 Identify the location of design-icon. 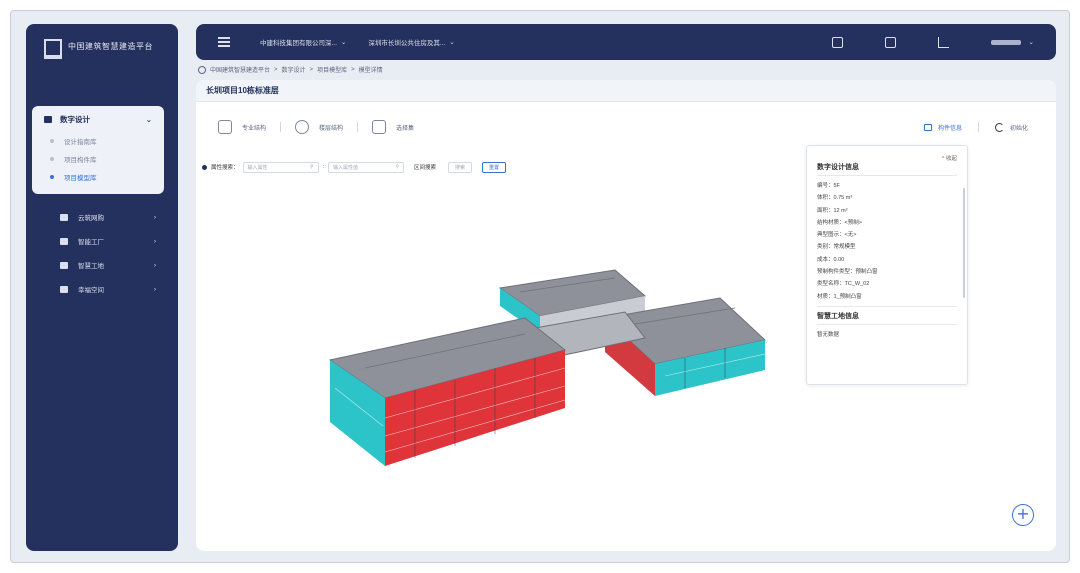
(48, 119).